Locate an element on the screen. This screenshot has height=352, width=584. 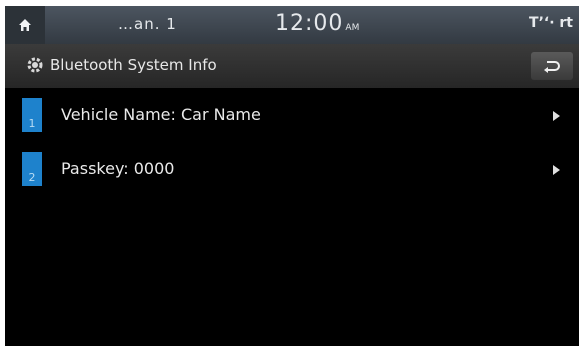
clock: 12:00 AM is located at coordinates (317, 23).